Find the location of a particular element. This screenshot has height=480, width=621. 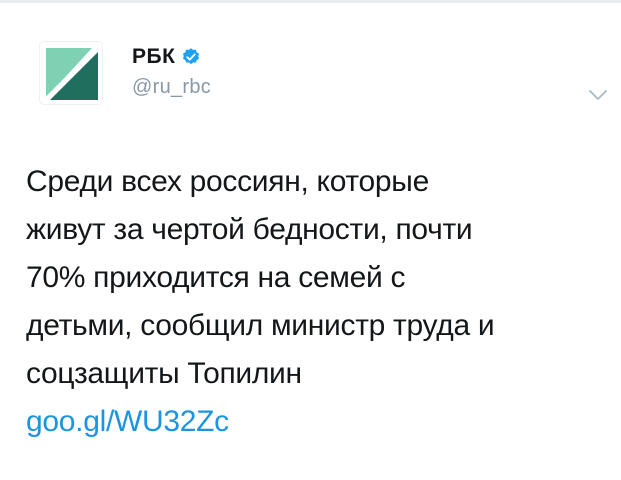

chevron-down-icon is located at coordinates (598, 95).